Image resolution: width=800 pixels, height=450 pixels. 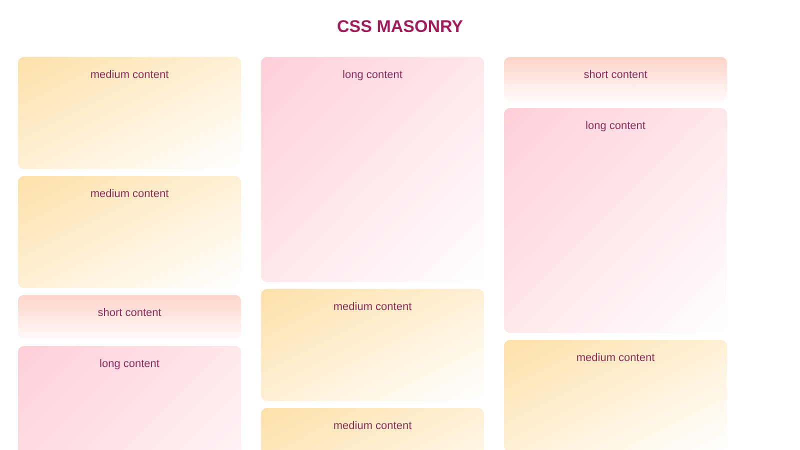 I want to click on page-title: CSS MASONRY, so click(x=400, y=27).